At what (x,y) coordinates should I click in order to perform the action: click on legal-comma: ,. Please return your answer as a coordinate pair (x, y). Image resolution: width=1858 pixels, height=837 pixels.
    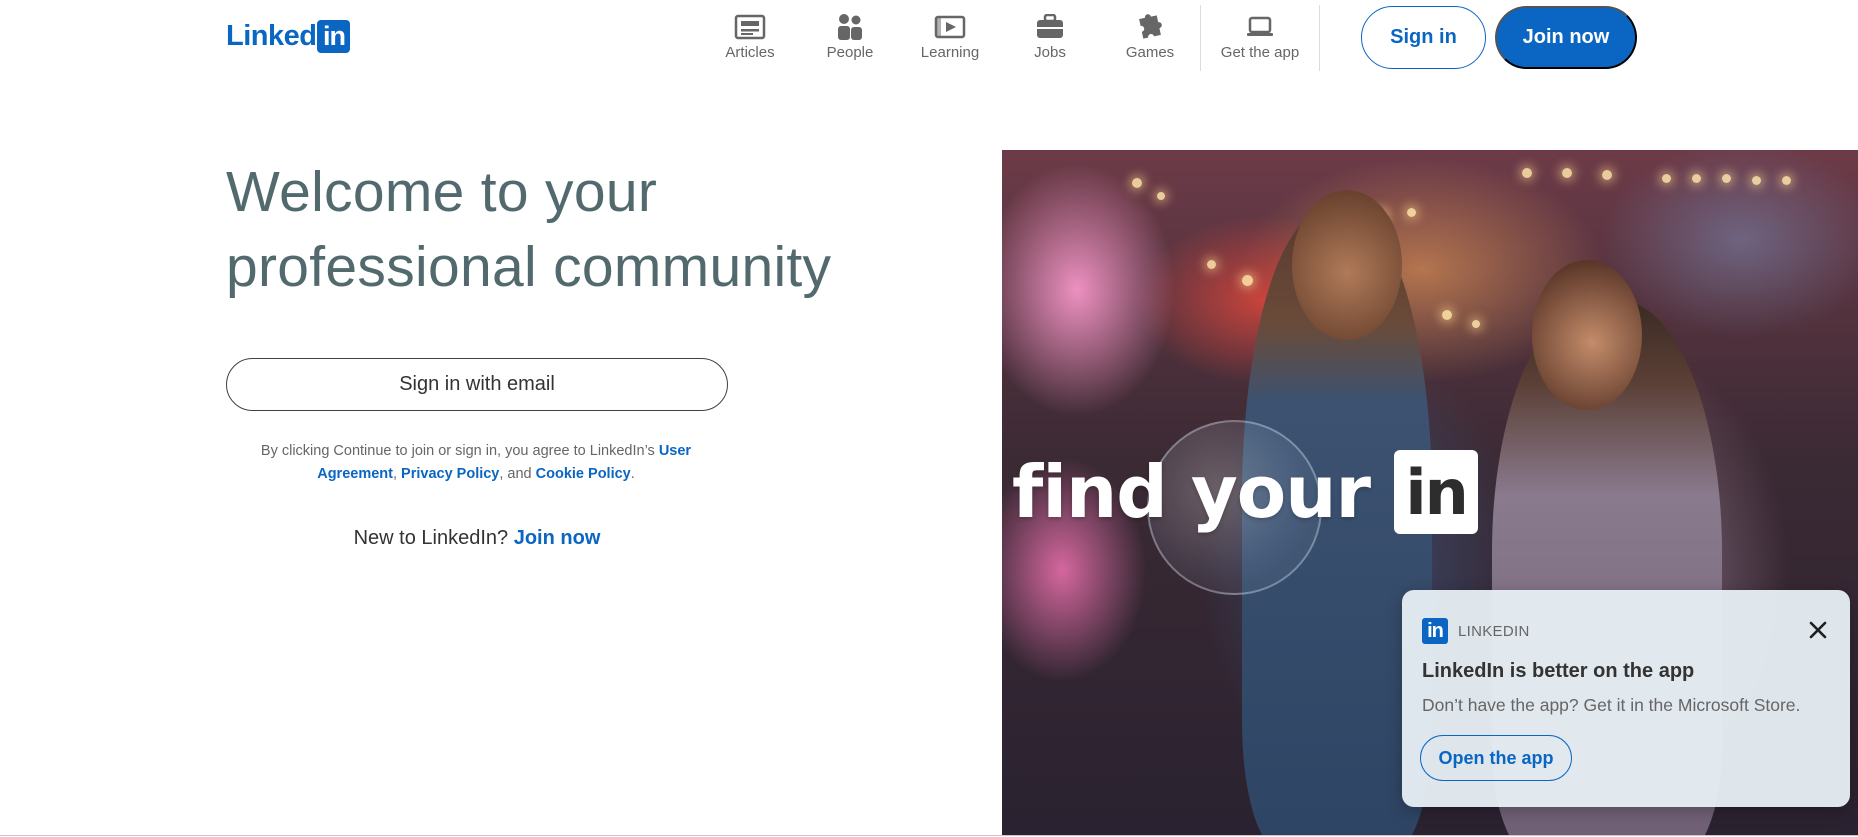
    Looking at the image, I should click on (397, 474).